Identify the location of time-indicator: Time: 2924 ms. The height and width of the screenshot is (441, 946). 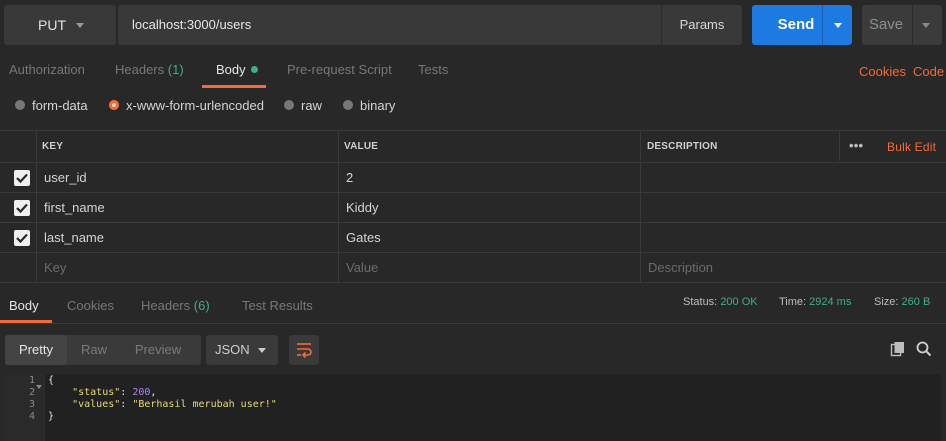
(815, 302).